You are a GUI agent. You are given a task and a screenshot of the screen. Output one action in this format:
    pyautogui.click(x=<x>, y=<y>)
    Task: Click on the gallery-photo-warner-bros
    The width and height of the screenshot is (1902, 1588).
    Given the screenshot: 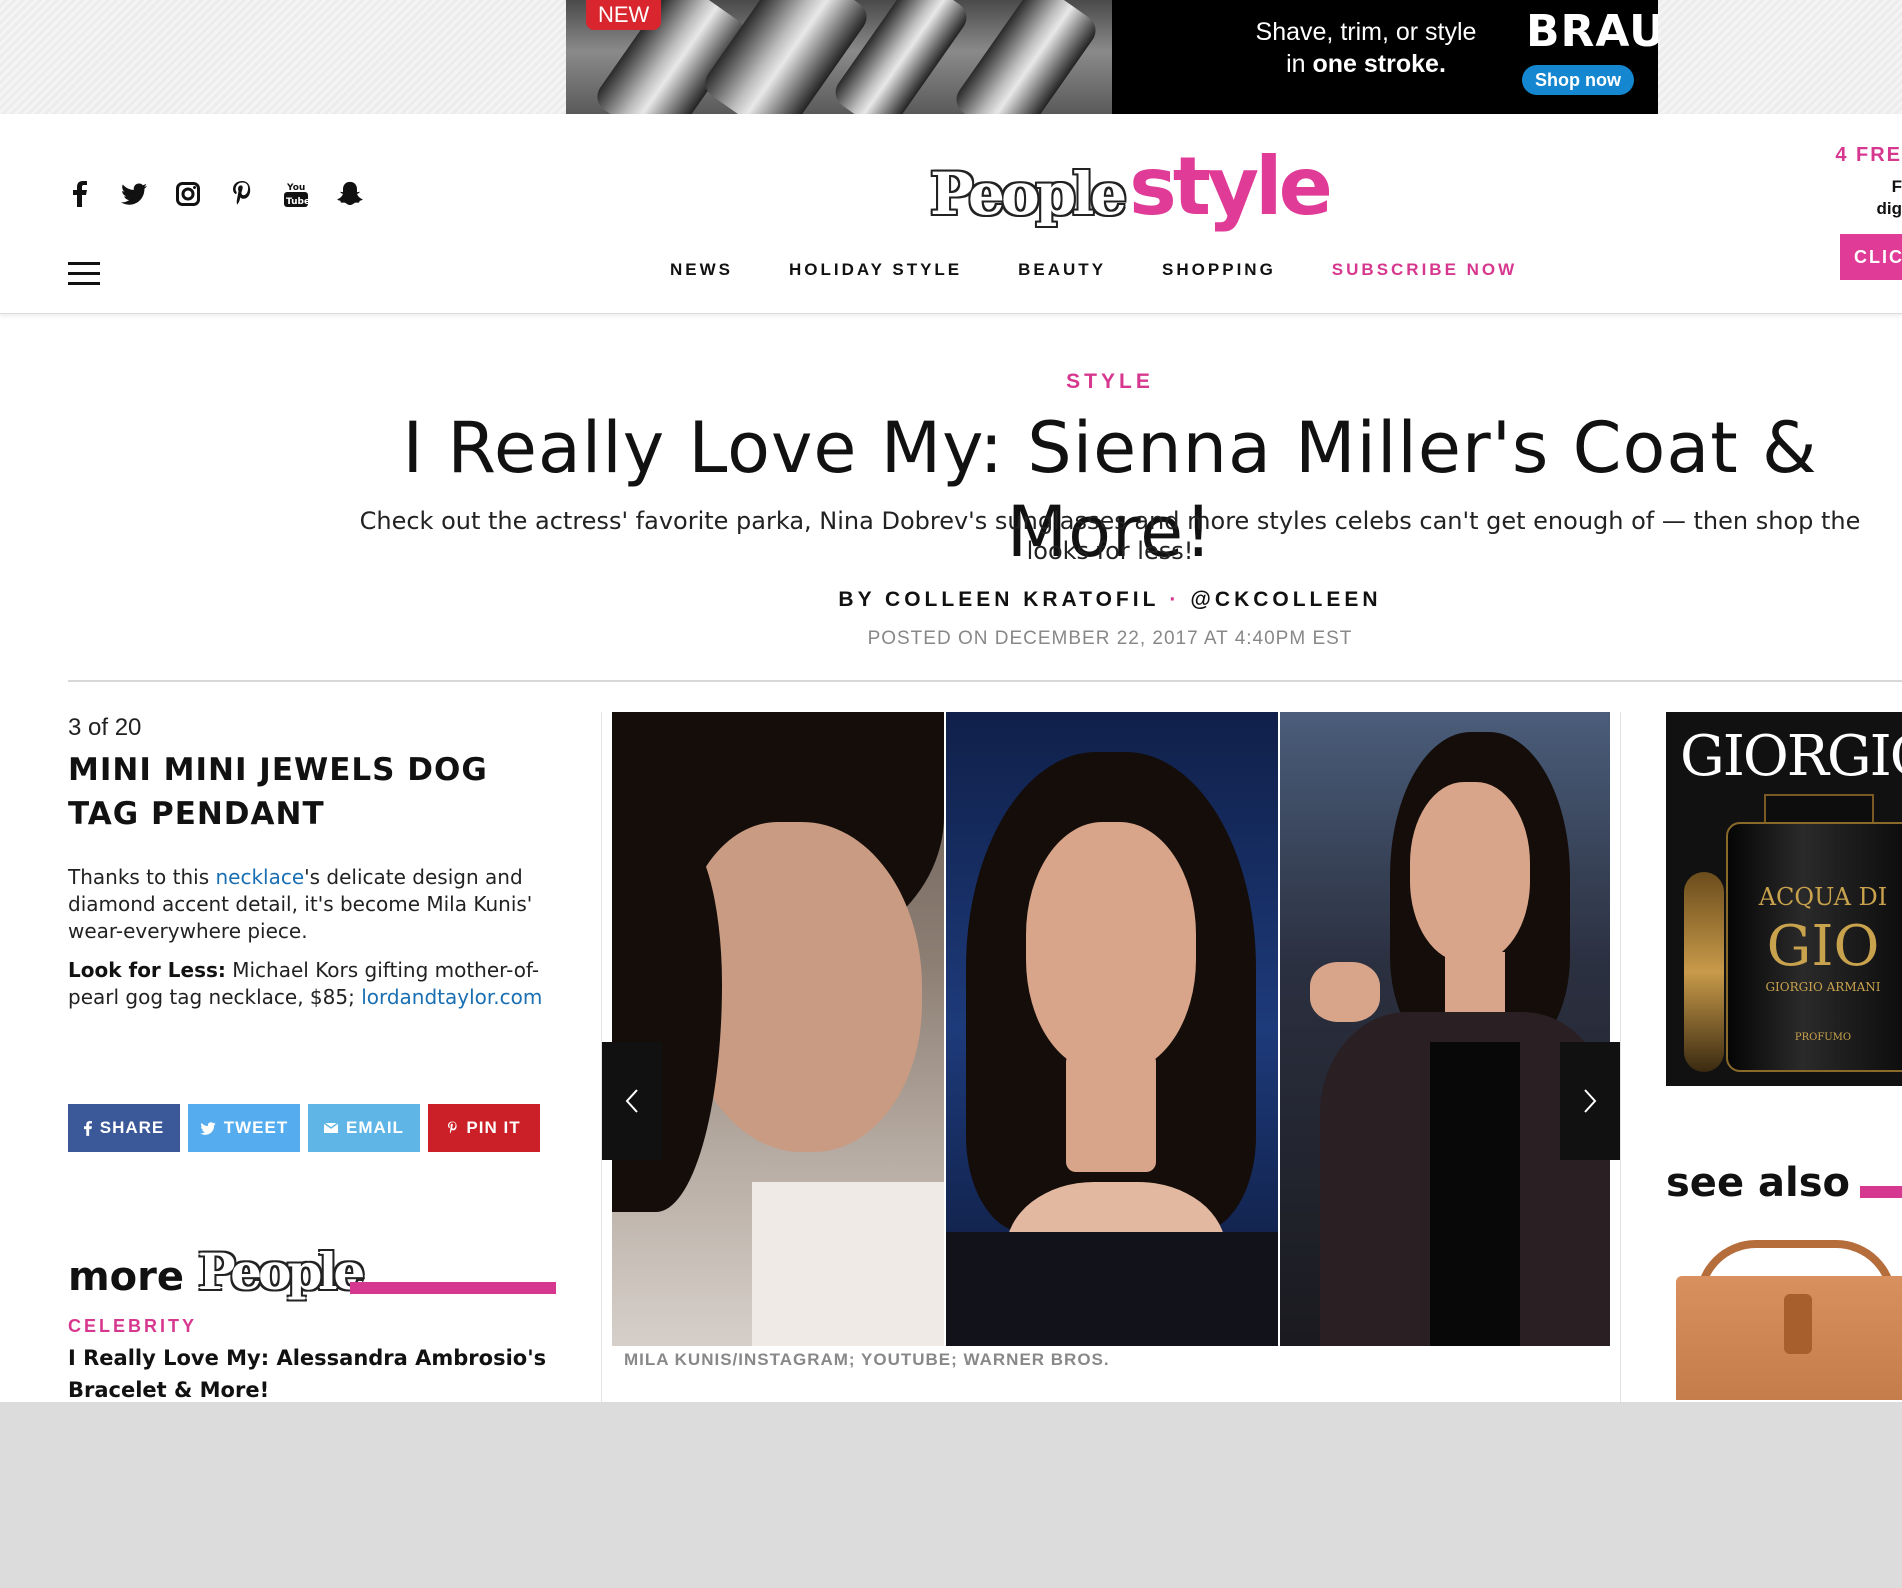 What is the action you would take?
    pyautogui.click(x=1445, y=1029)
    